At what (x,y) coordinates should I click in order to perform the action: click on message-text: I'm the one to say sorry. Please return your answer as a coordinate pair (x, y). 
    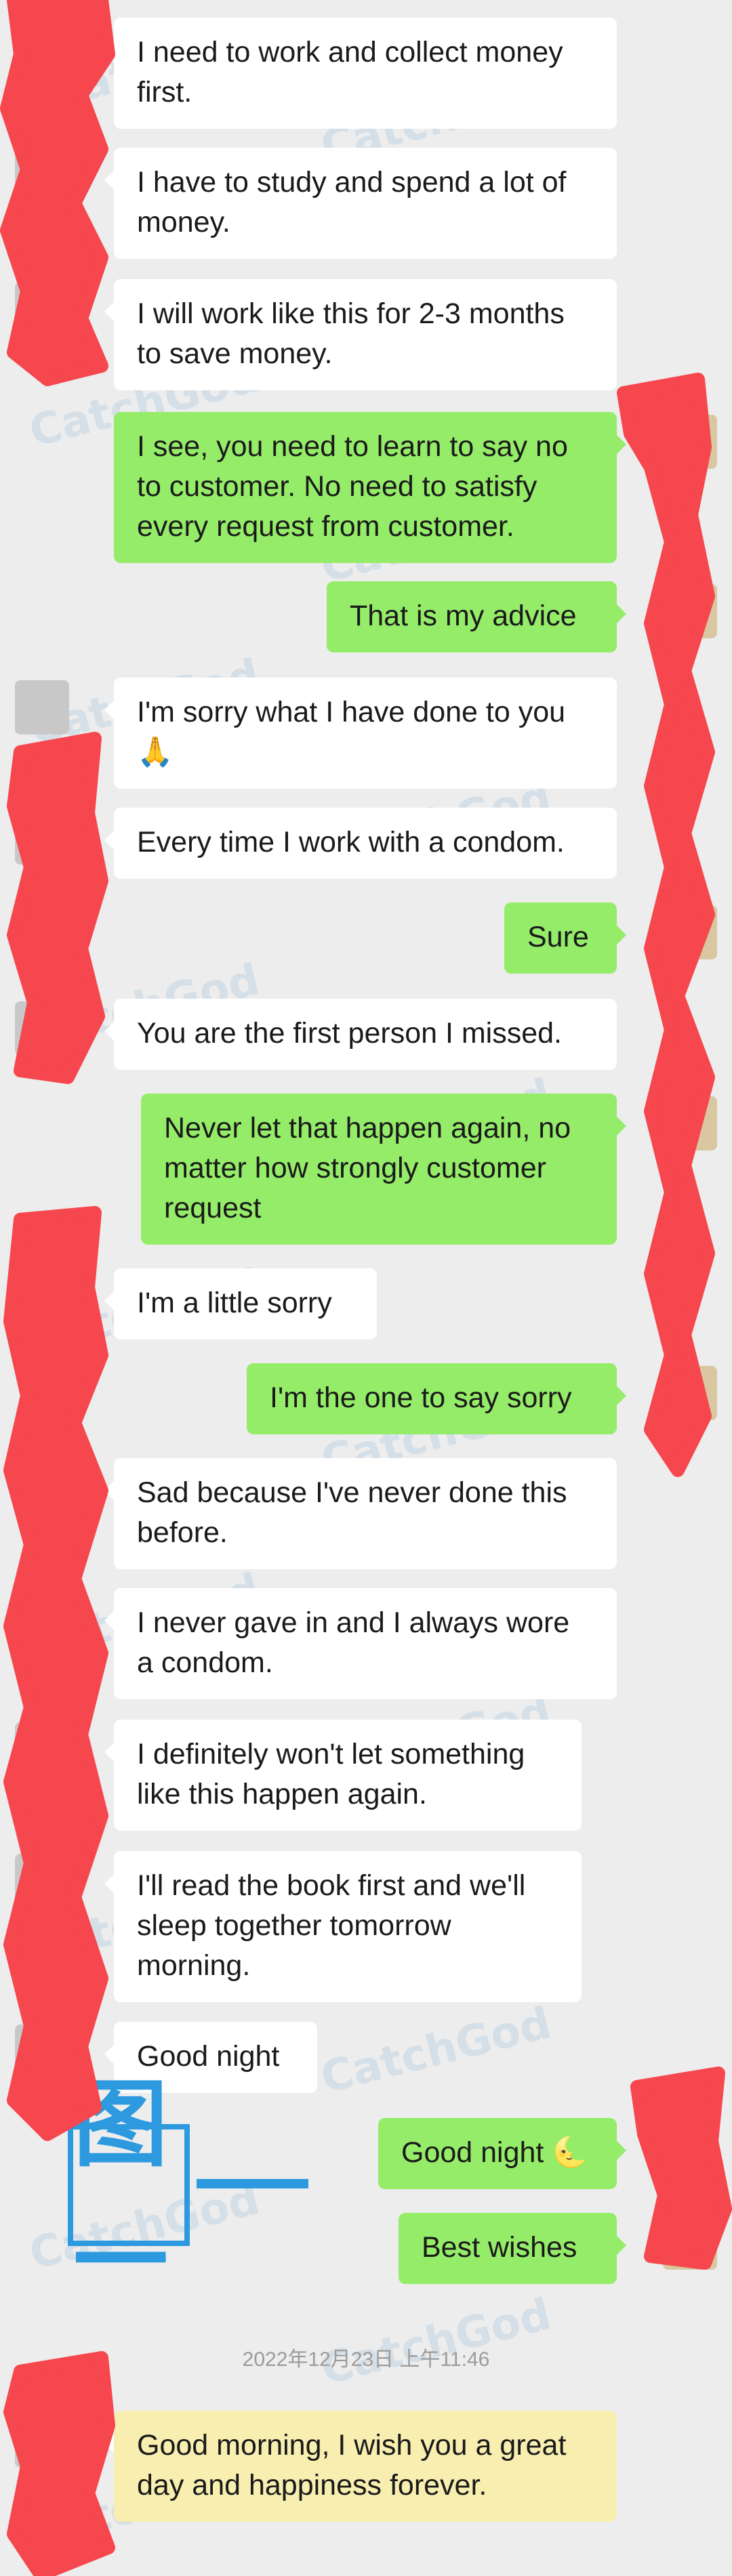
    Looking at the image, I should click on (421, 1398).